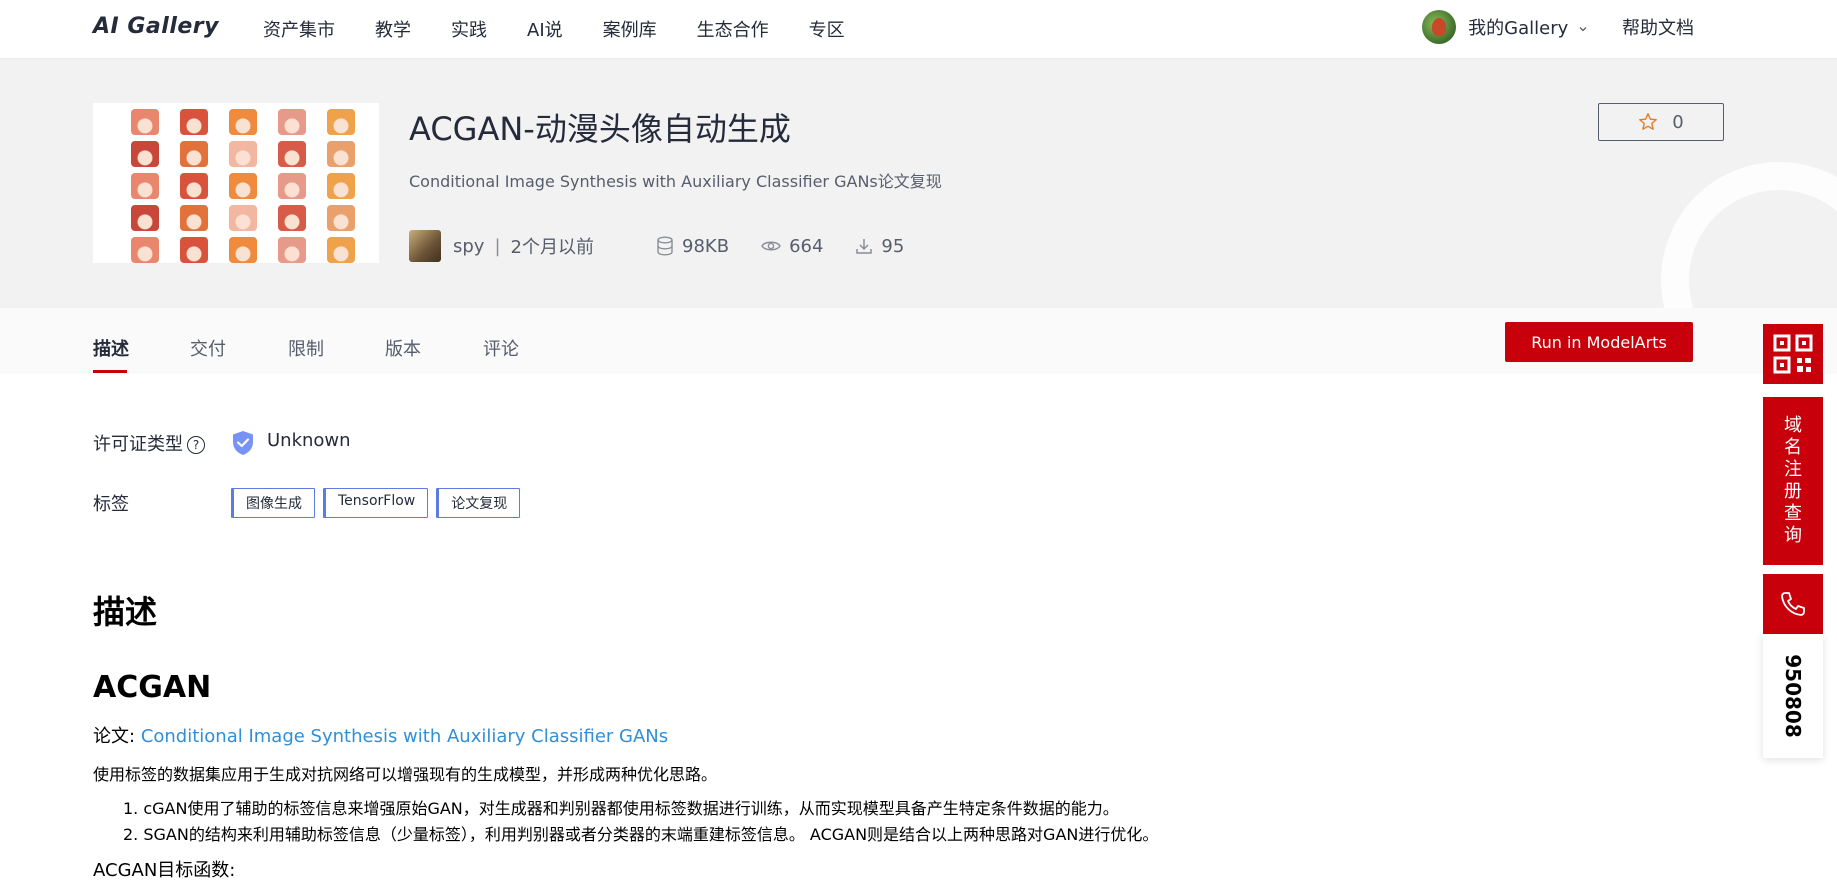 The height and width of the screenshot is (882, 1837). Describe the element at coordinates (771, 246) in the screenshot. I see `eye-icon` at that location.